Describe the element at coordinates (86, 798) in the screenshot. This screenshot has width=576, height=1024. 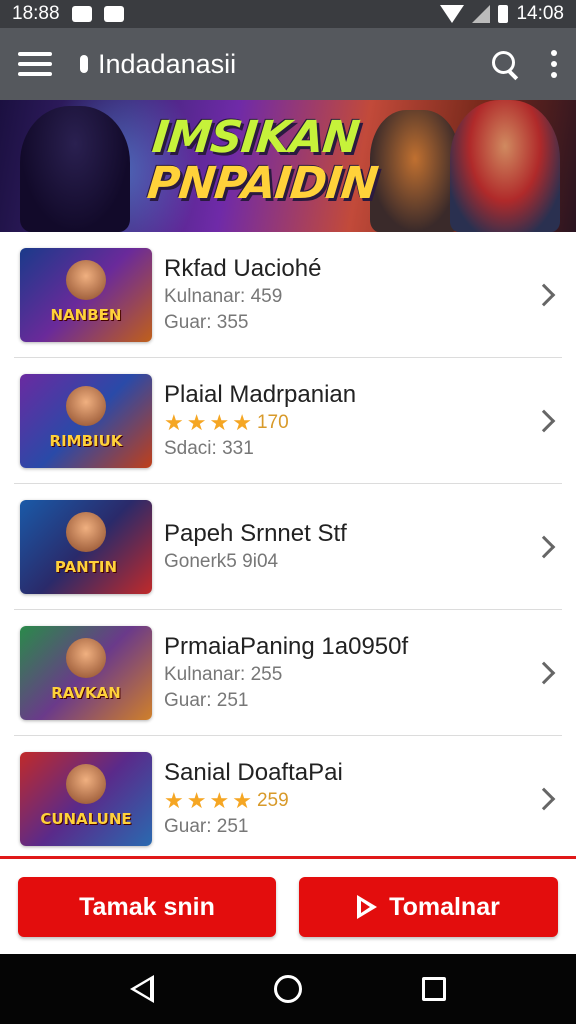
I see `game-thumbnail: CUNALUNE` at that location.